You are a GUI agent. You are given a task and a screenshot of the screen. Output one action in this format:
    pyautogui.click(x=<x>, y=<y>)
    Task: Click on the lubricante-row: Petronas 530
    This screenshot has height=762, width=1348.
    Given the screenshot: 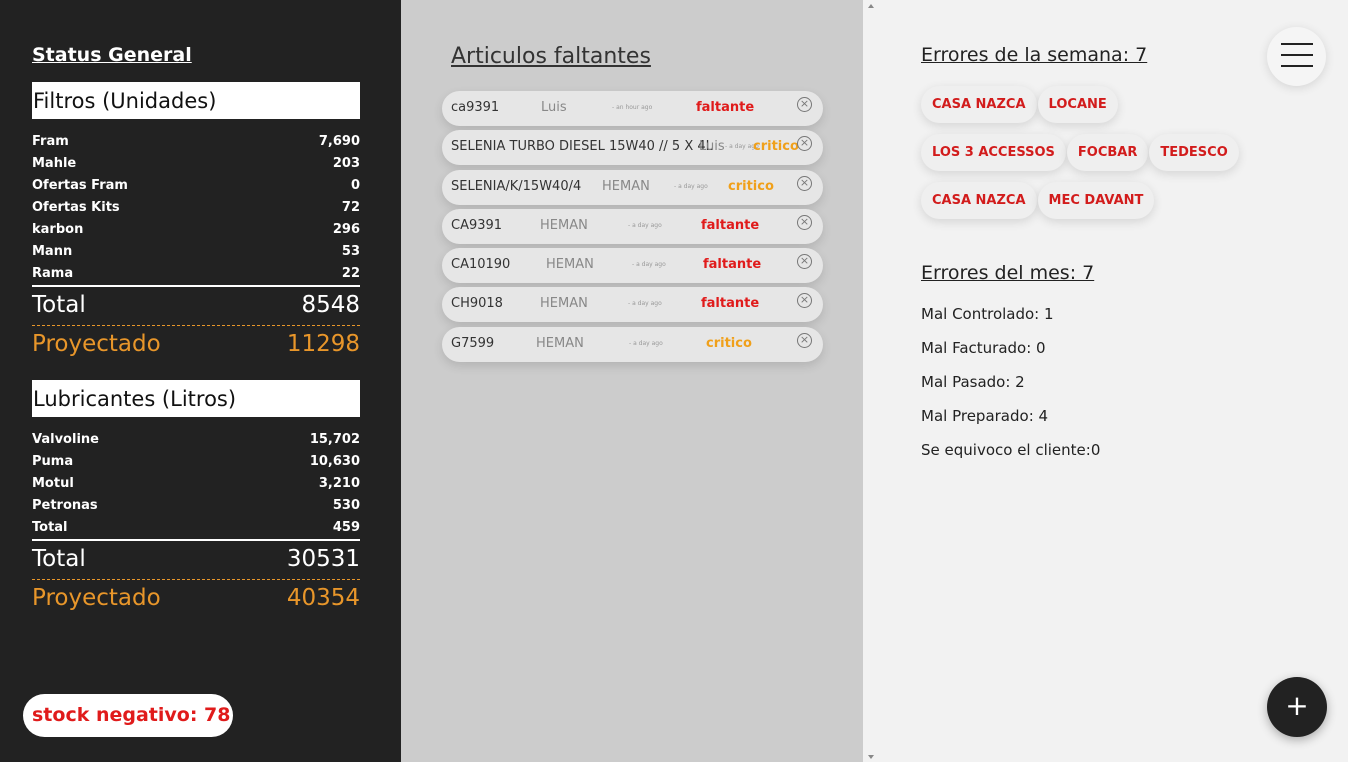 What is the action you would take?
    pyautogui.click(x=196, y=506)
    